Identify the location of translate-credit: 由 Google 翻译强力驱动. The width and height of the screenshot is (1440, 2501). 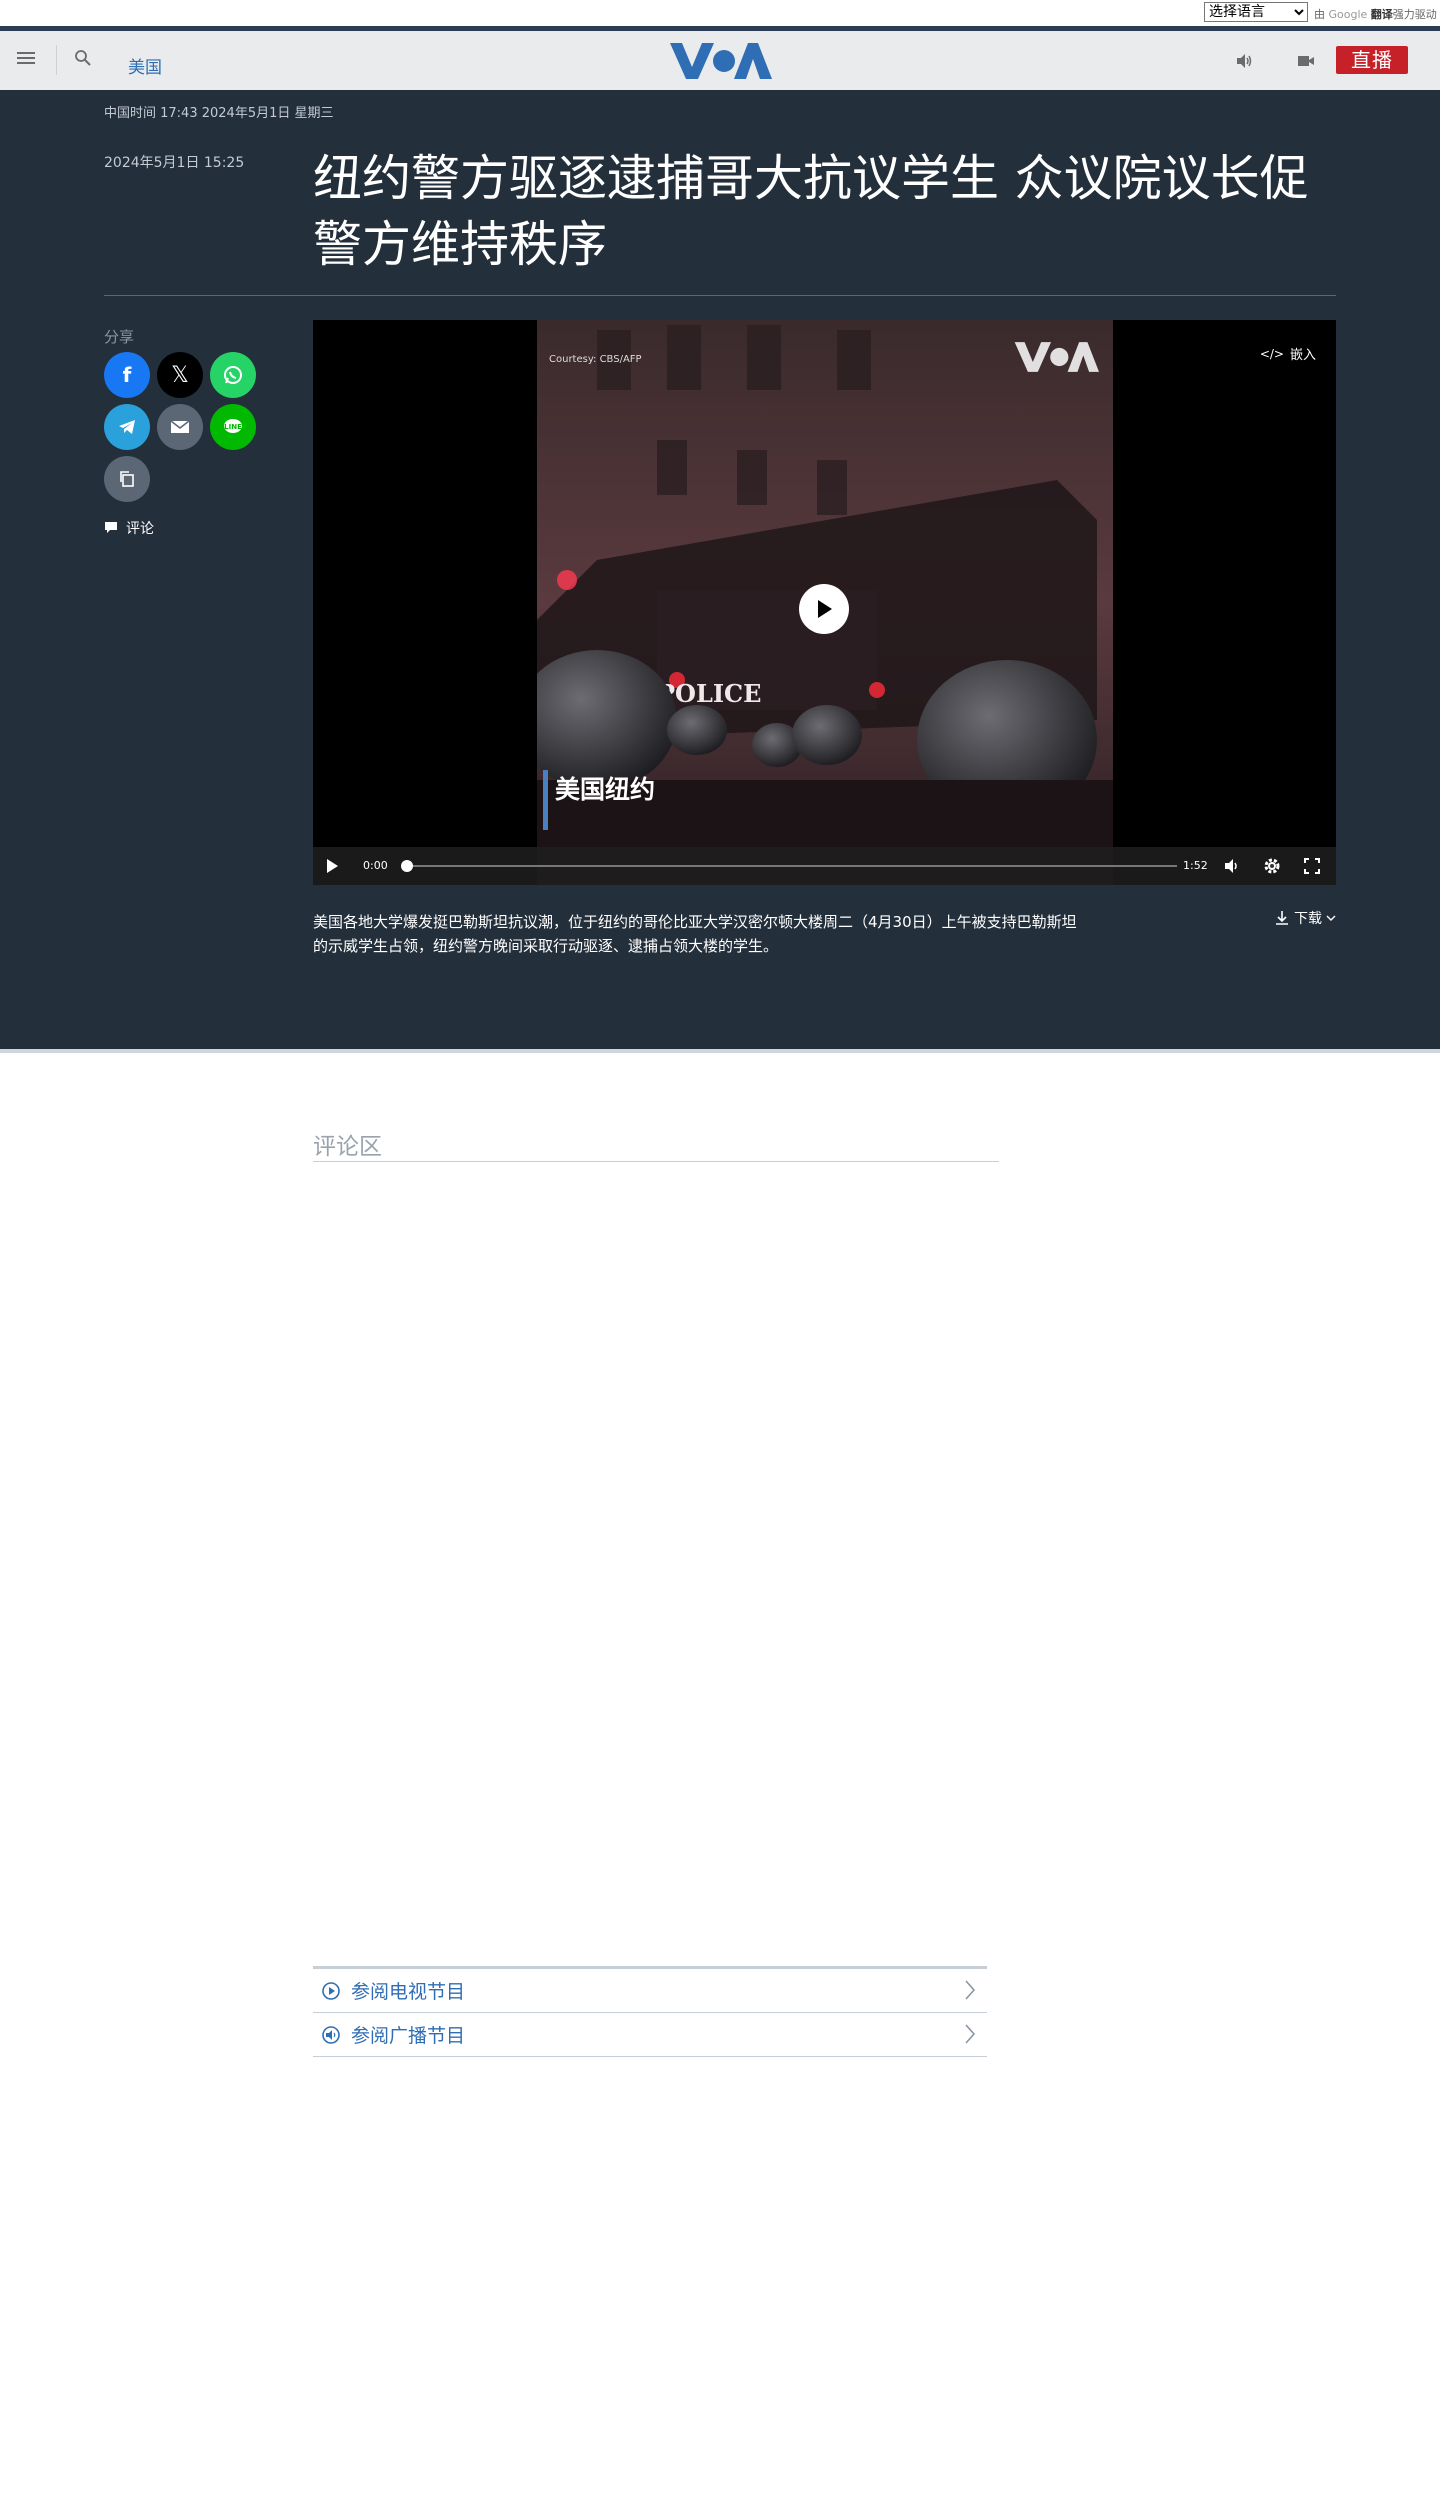
(1375, 14).